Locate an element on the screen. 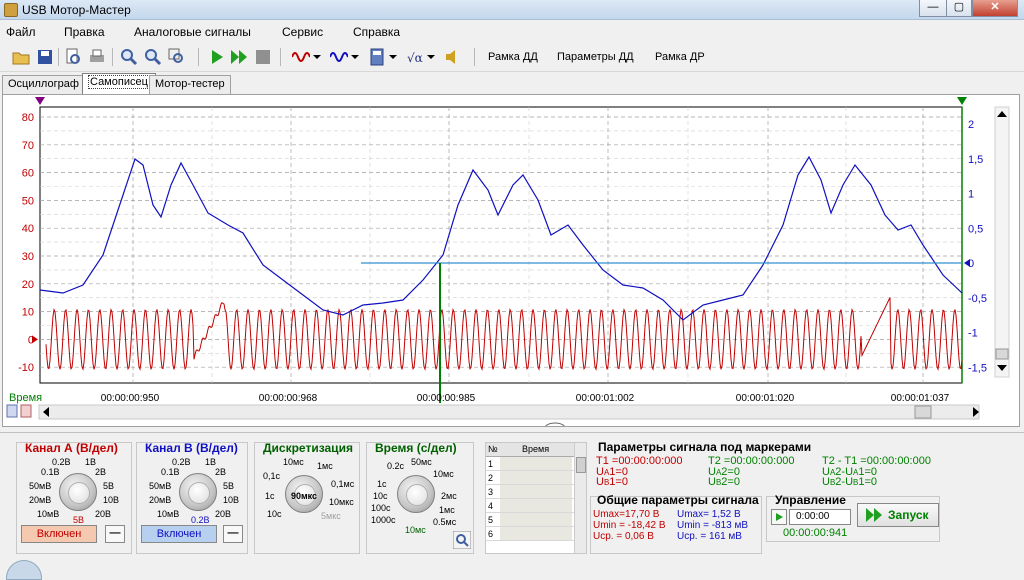 The width and height of the screenshot is (1024, 580). table-row: 1 is located at coordinates (530, 464).